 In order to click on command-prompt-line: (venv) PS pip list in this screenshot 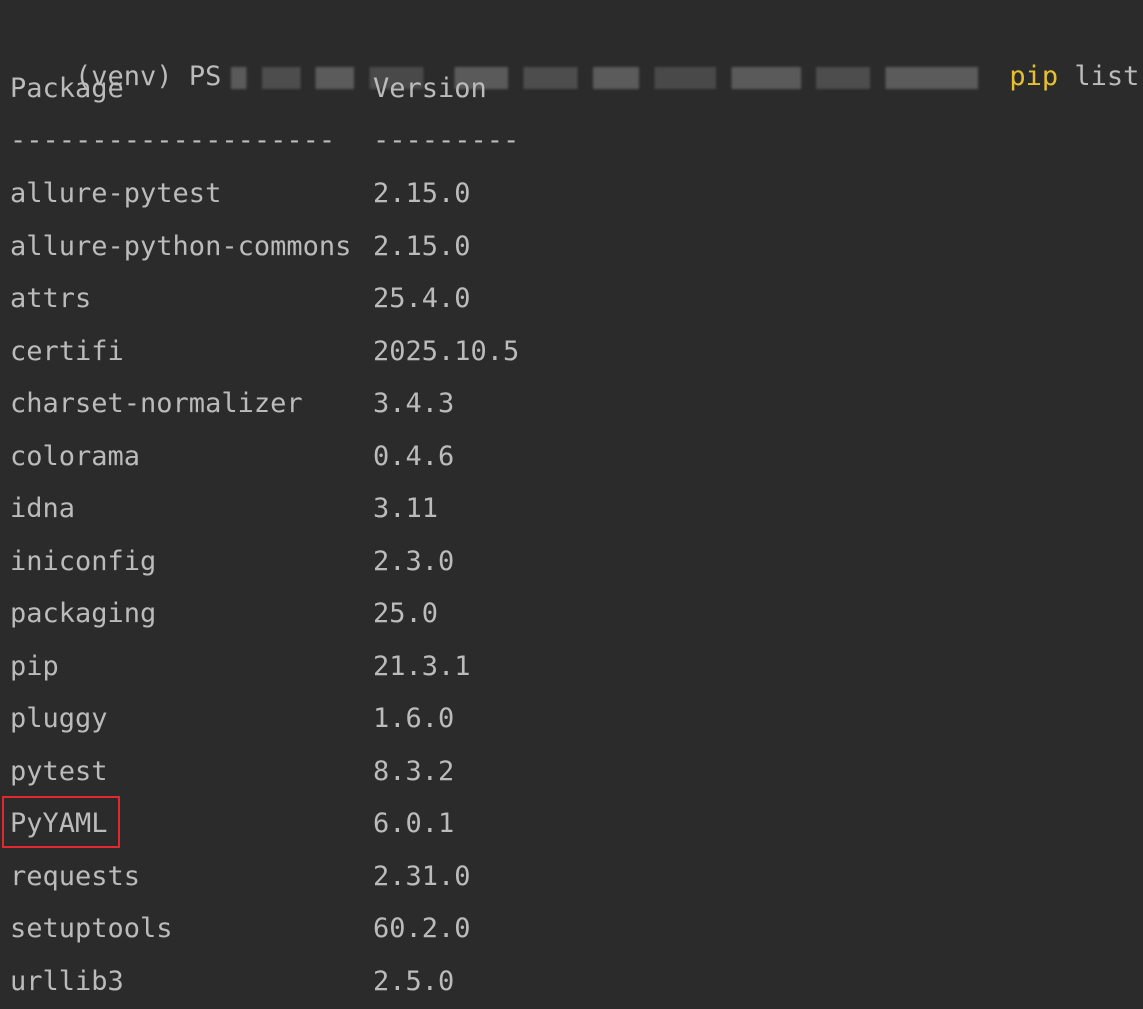, I will do `click(574, 54)`.